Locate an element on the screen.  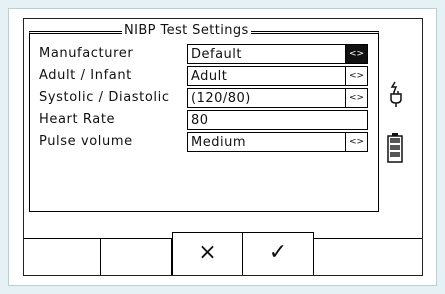
row-heart-rate: Heart Rate 80 is located at coordinates (204, 120).